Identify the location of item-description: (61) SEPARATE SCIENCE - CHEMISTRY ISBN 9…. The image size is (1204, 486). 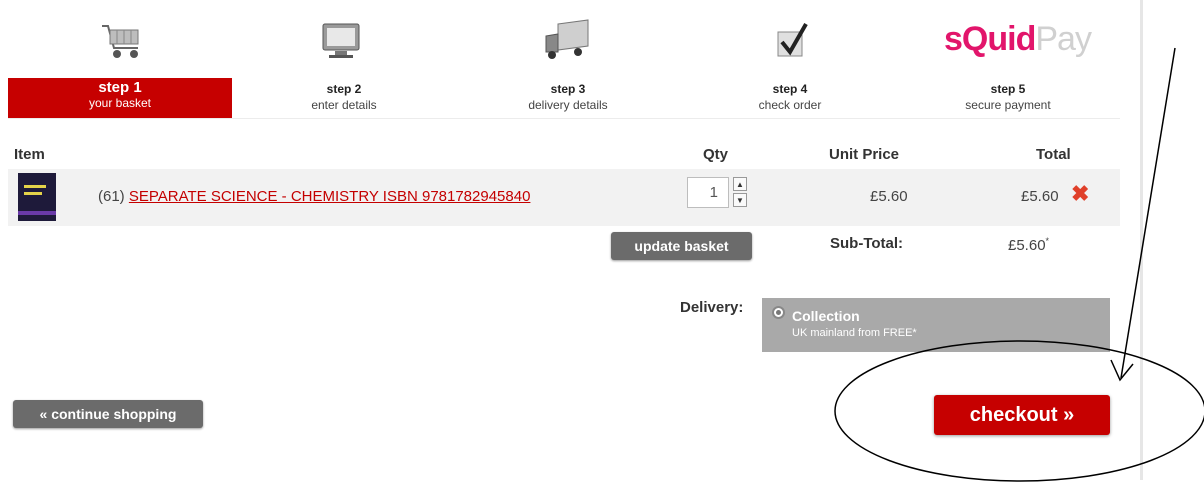
(314, 196).